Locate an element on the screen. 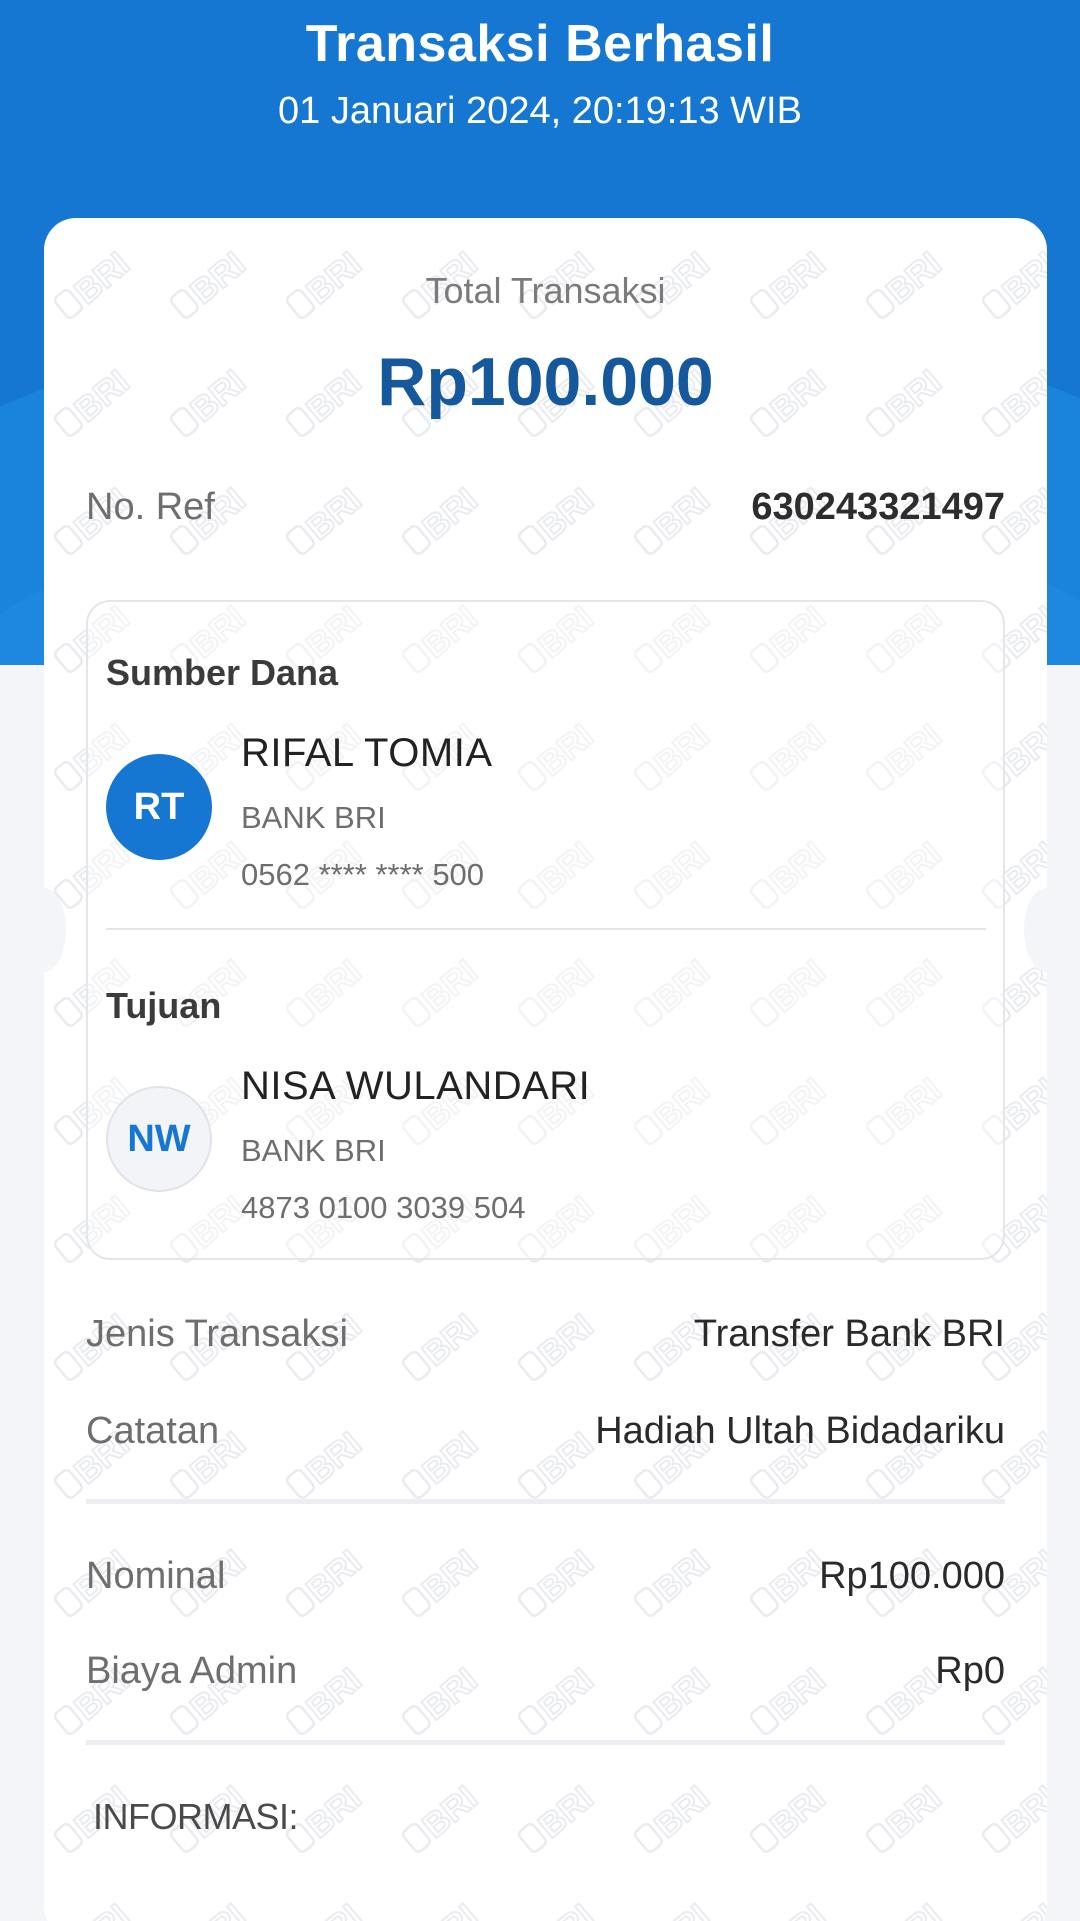 The image size is (1080, 1921). nominal-value: Rp100.000 is located at coordinates (912, 1576).